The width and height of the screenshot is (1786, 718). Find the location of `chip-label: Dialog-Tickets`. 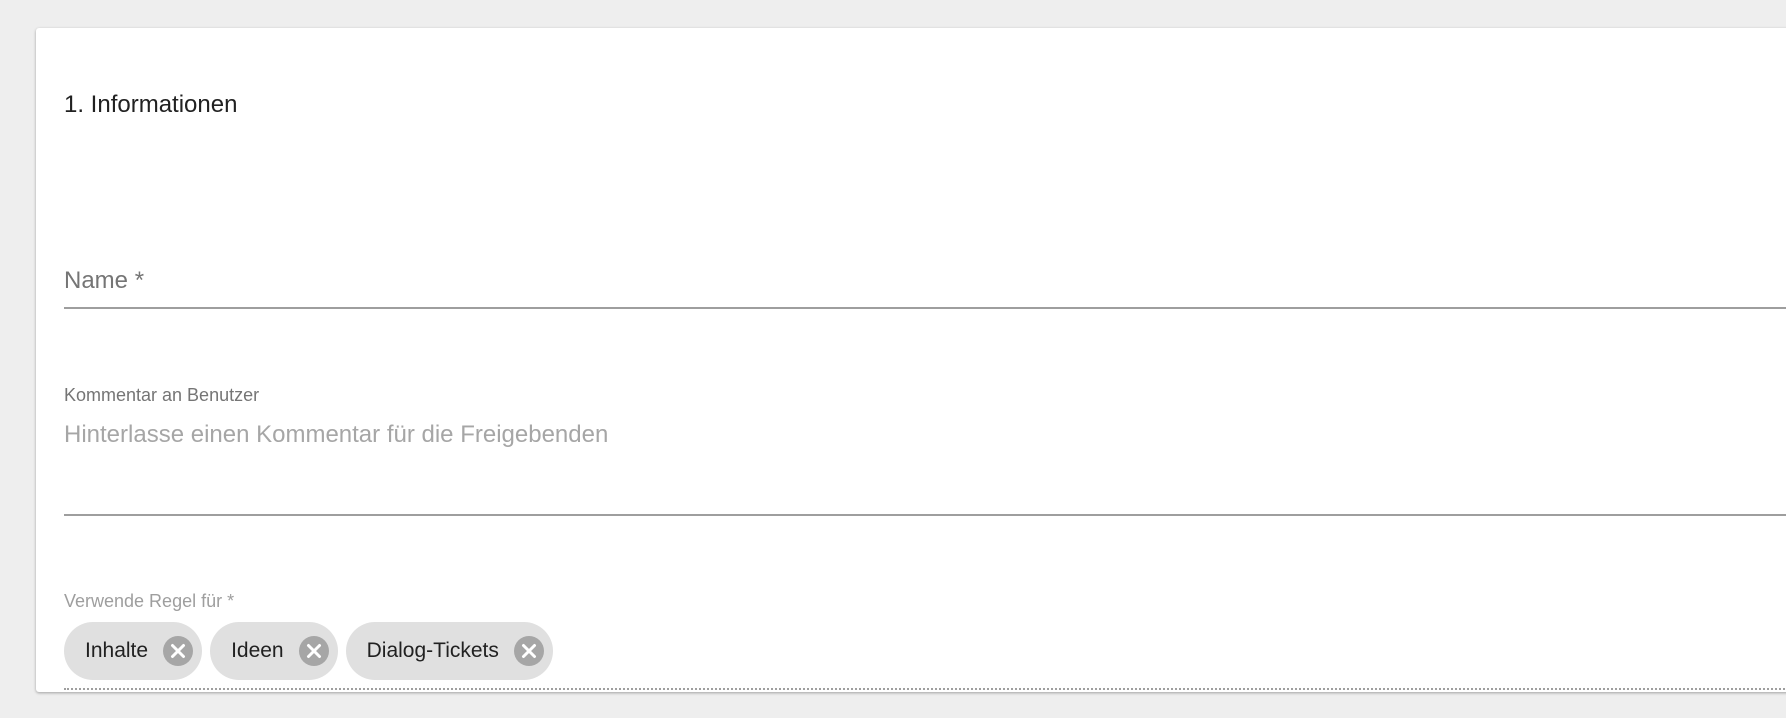

chip-label: Dialog-Tickets is located at coordinates (432, 650).